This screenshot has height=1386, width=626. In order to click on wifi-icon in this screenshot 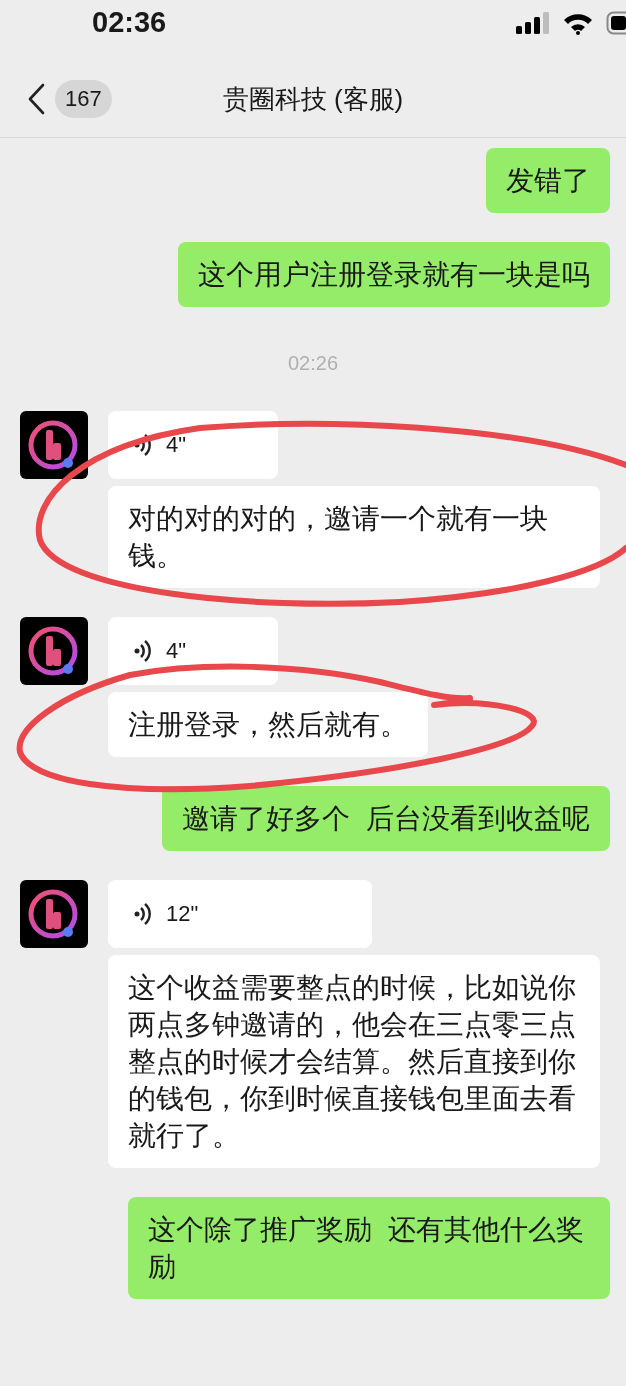, I will do `click(578, 23)`.